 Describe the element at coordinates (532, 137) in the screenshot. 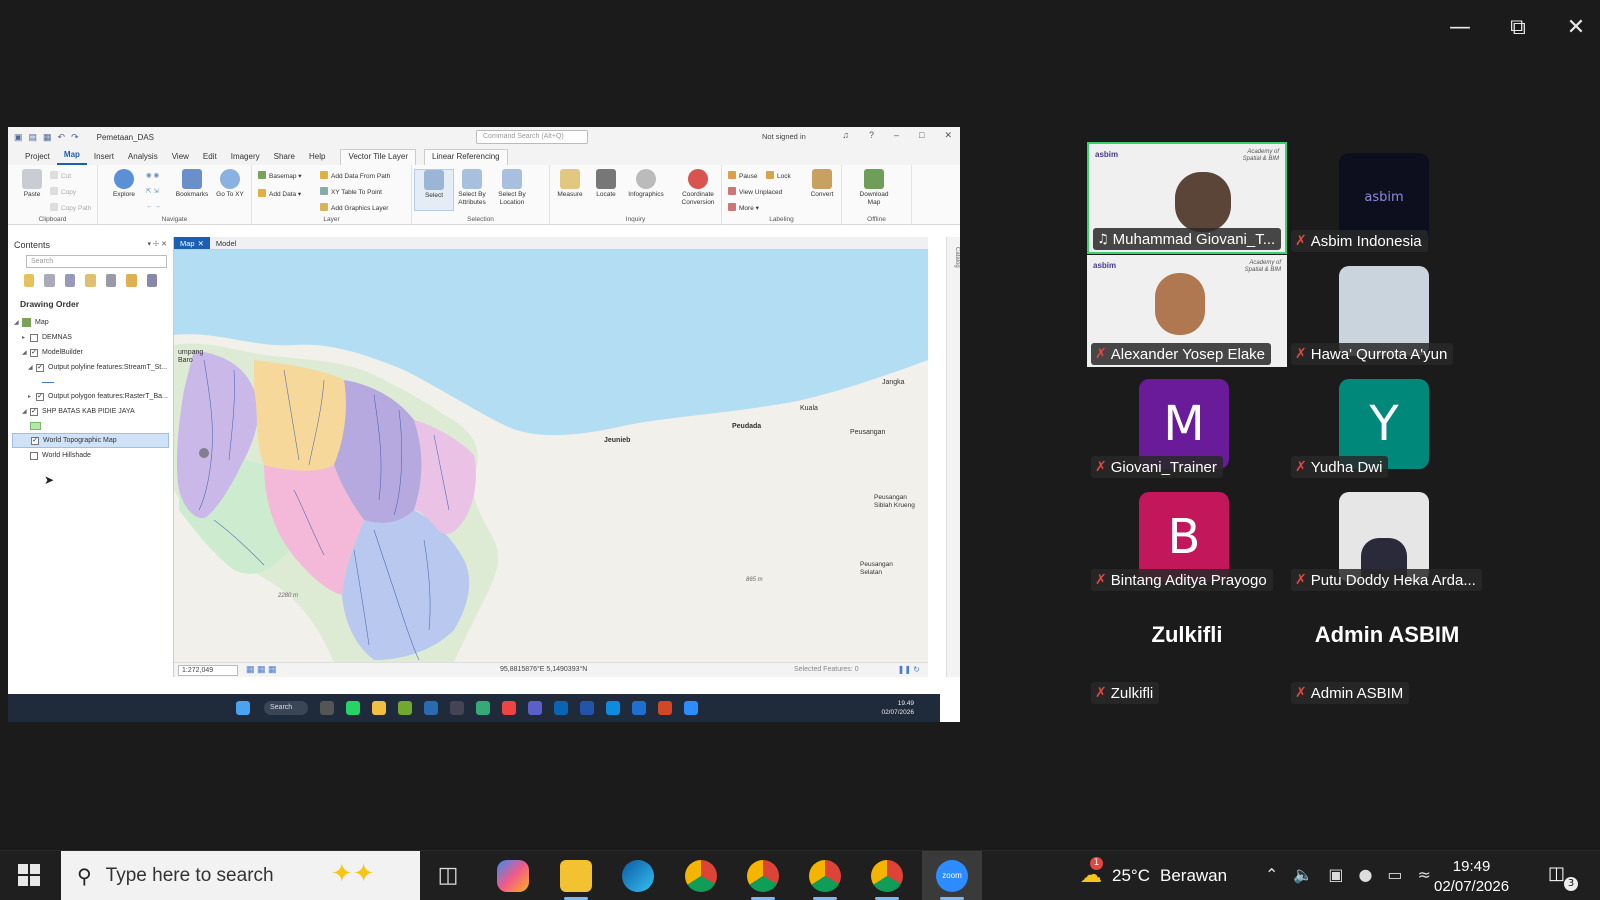

I see `command-search-input: Command Search (Alt+Q)` at that location.